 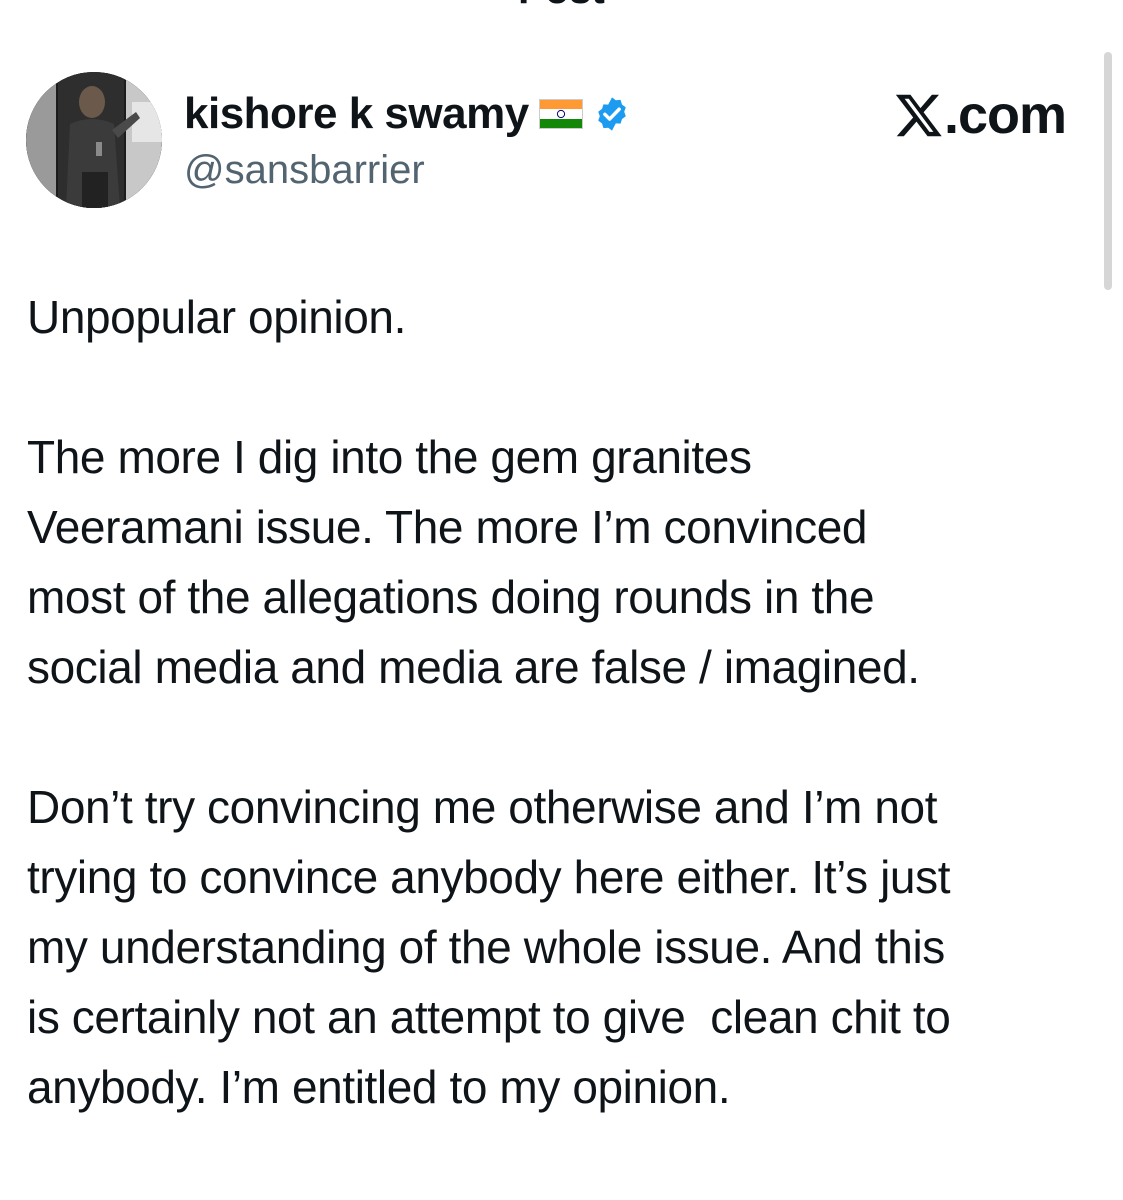 What do you see at coordinates (1108, 171) in the screenshot?
I see `scrollbar` at bounding box center [1108, 171].